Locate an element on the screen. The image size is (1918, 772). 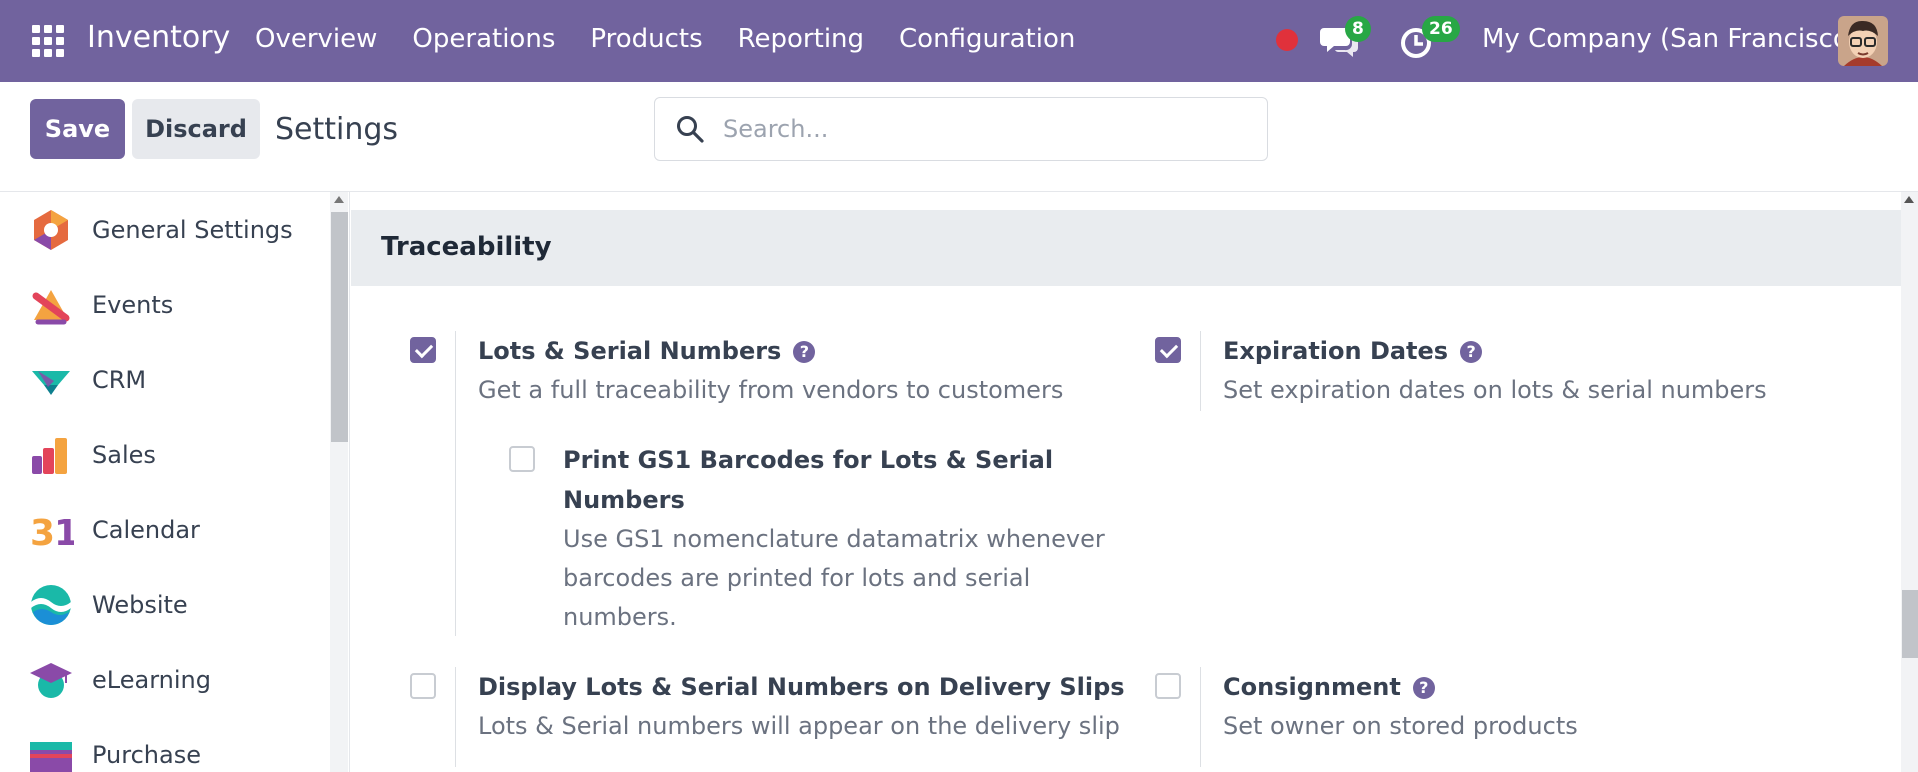
sidebar-item-label: CRM is located at coordinates (119, 380).